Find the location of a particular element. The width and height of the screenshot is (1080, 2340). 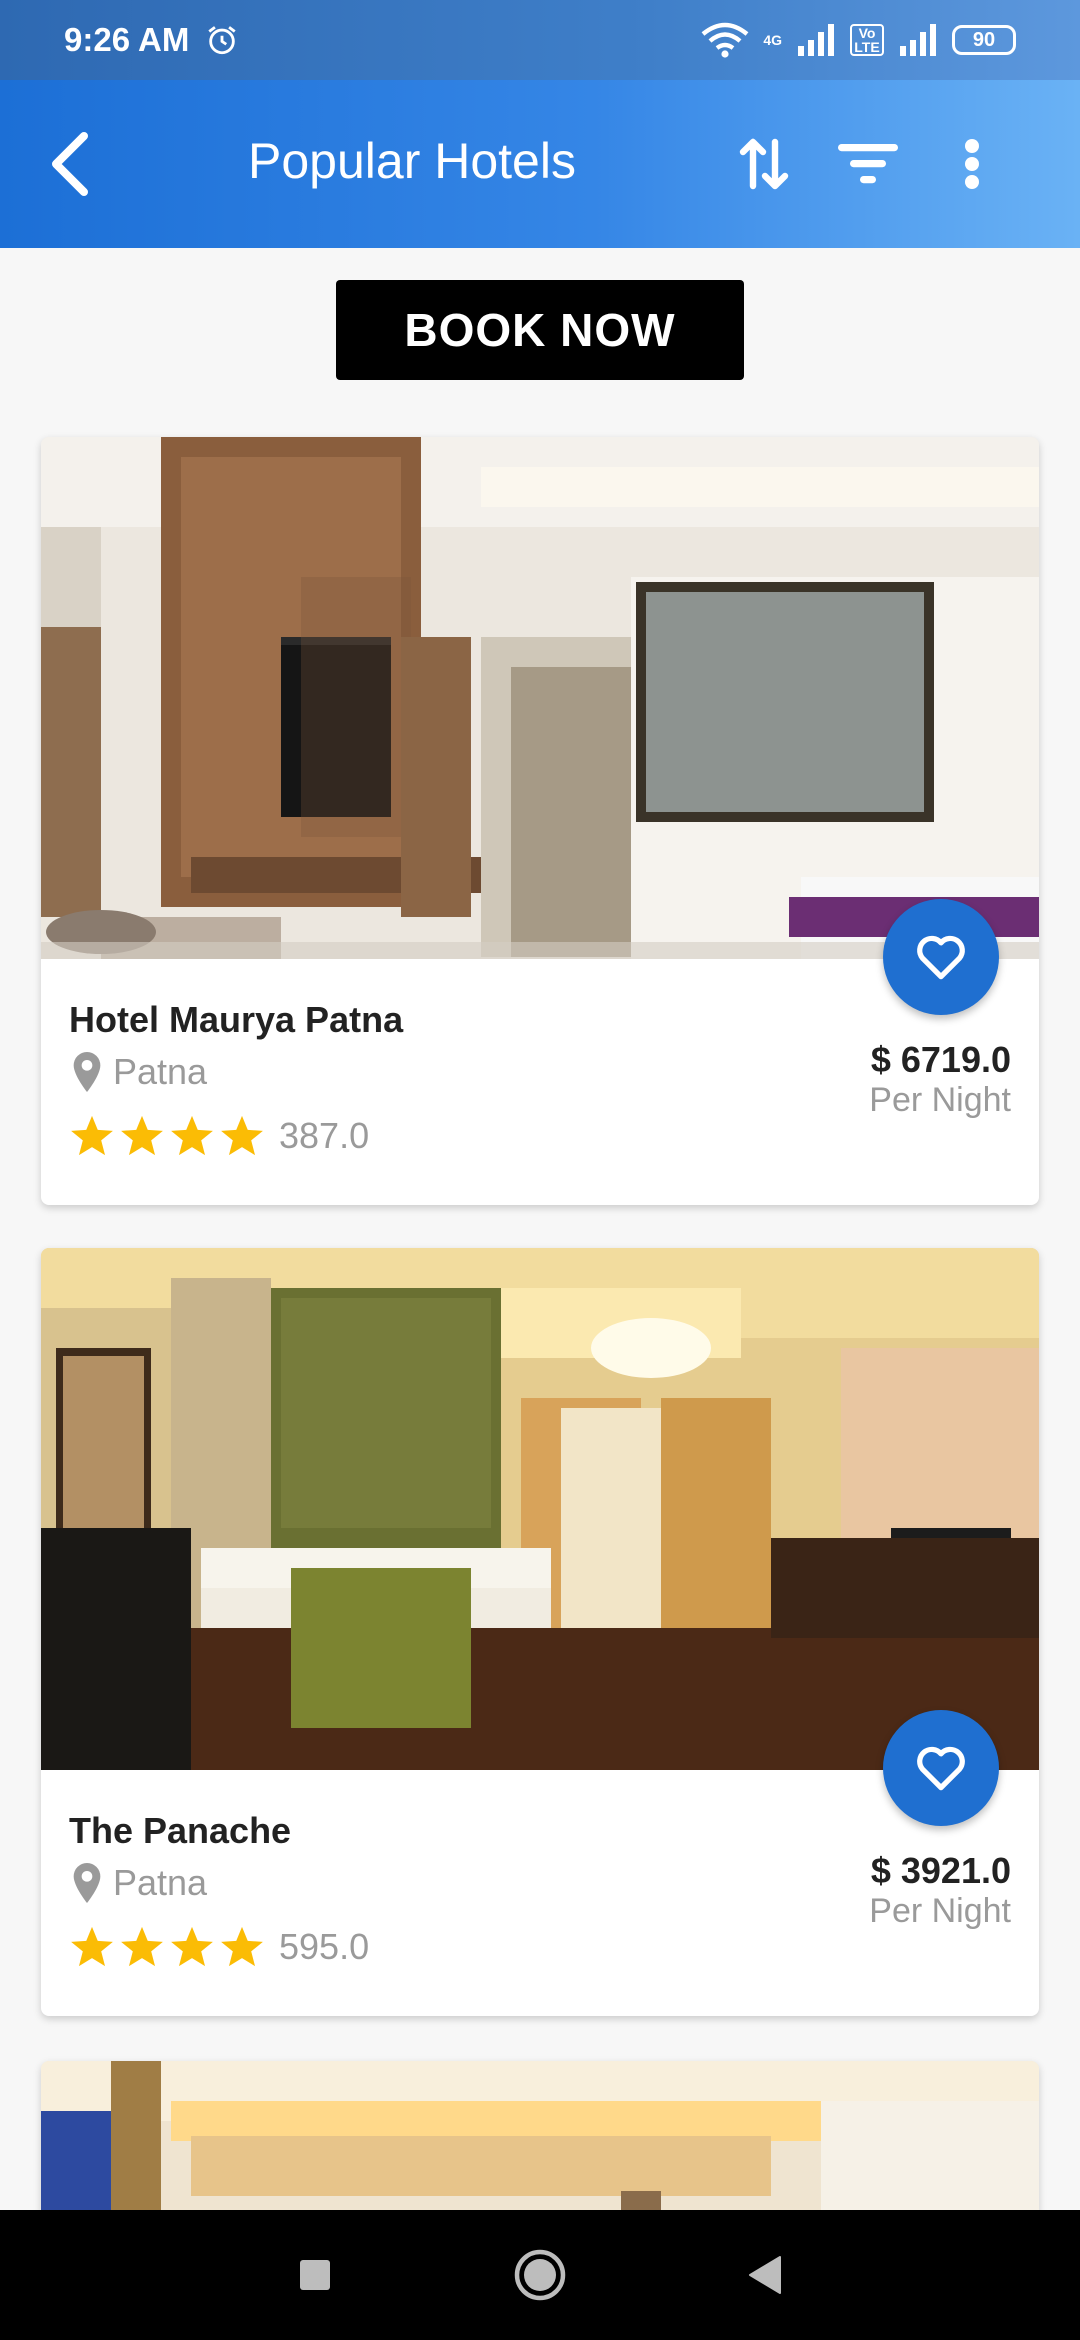

filter-button is located at coordinates (868, 164).